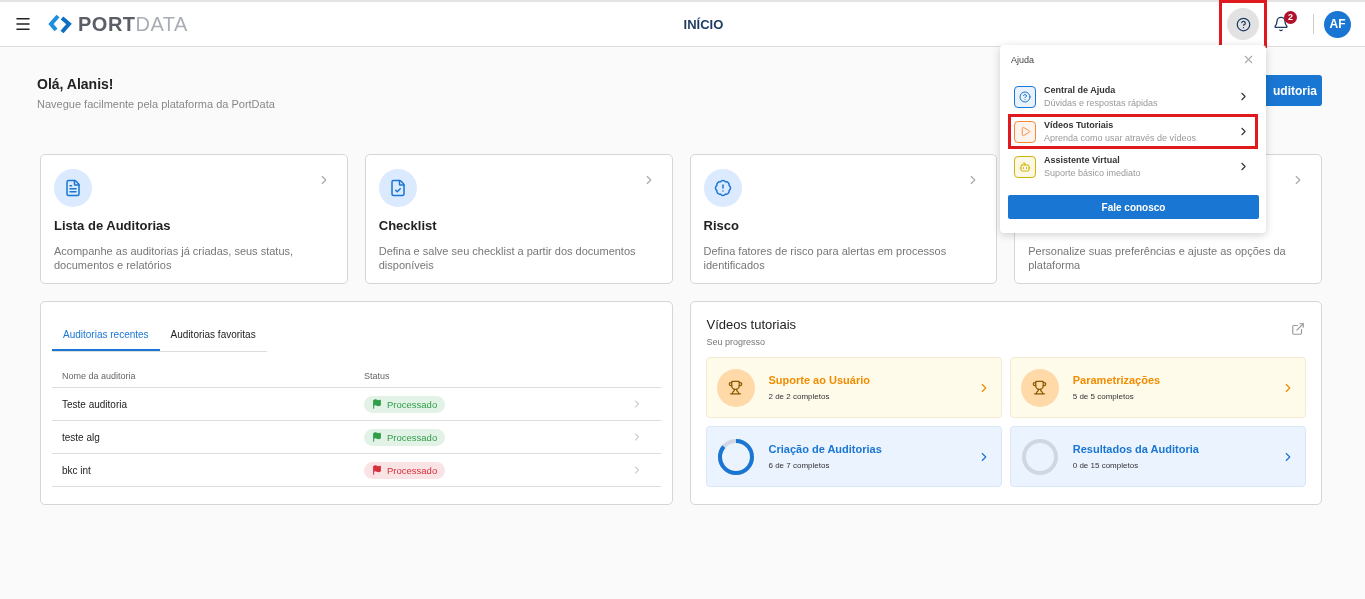 The image size is (1365, 599). Describe the element at coordinates (721, 225) in the screenshot. I see `card-title: Risco` at that location.